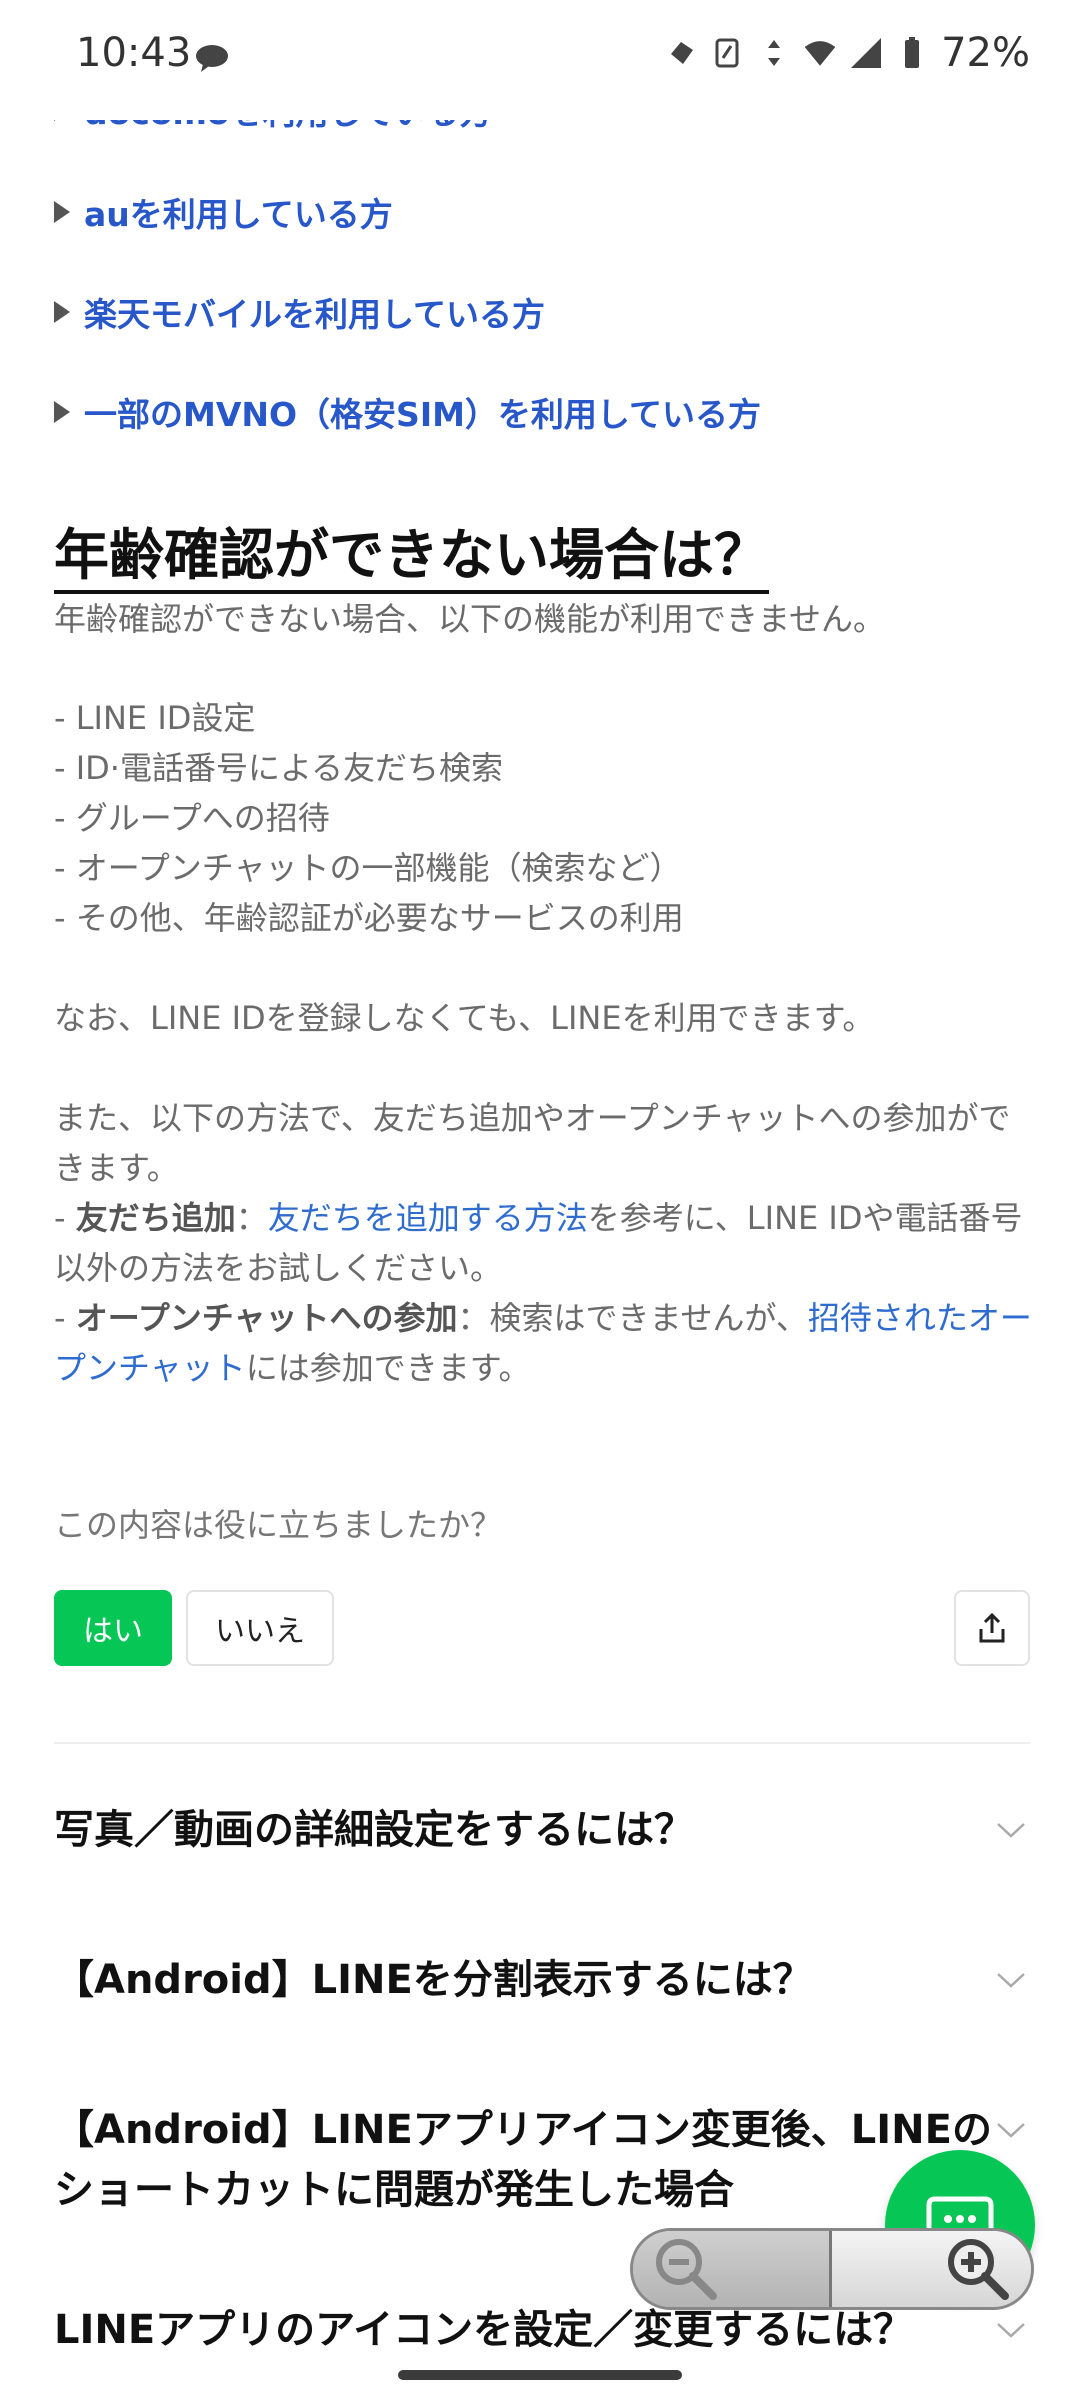  What do you see at coordinates (847, 53) in the screenshot?
I see `status-icons: 72%` at bounding box center [847, 53].